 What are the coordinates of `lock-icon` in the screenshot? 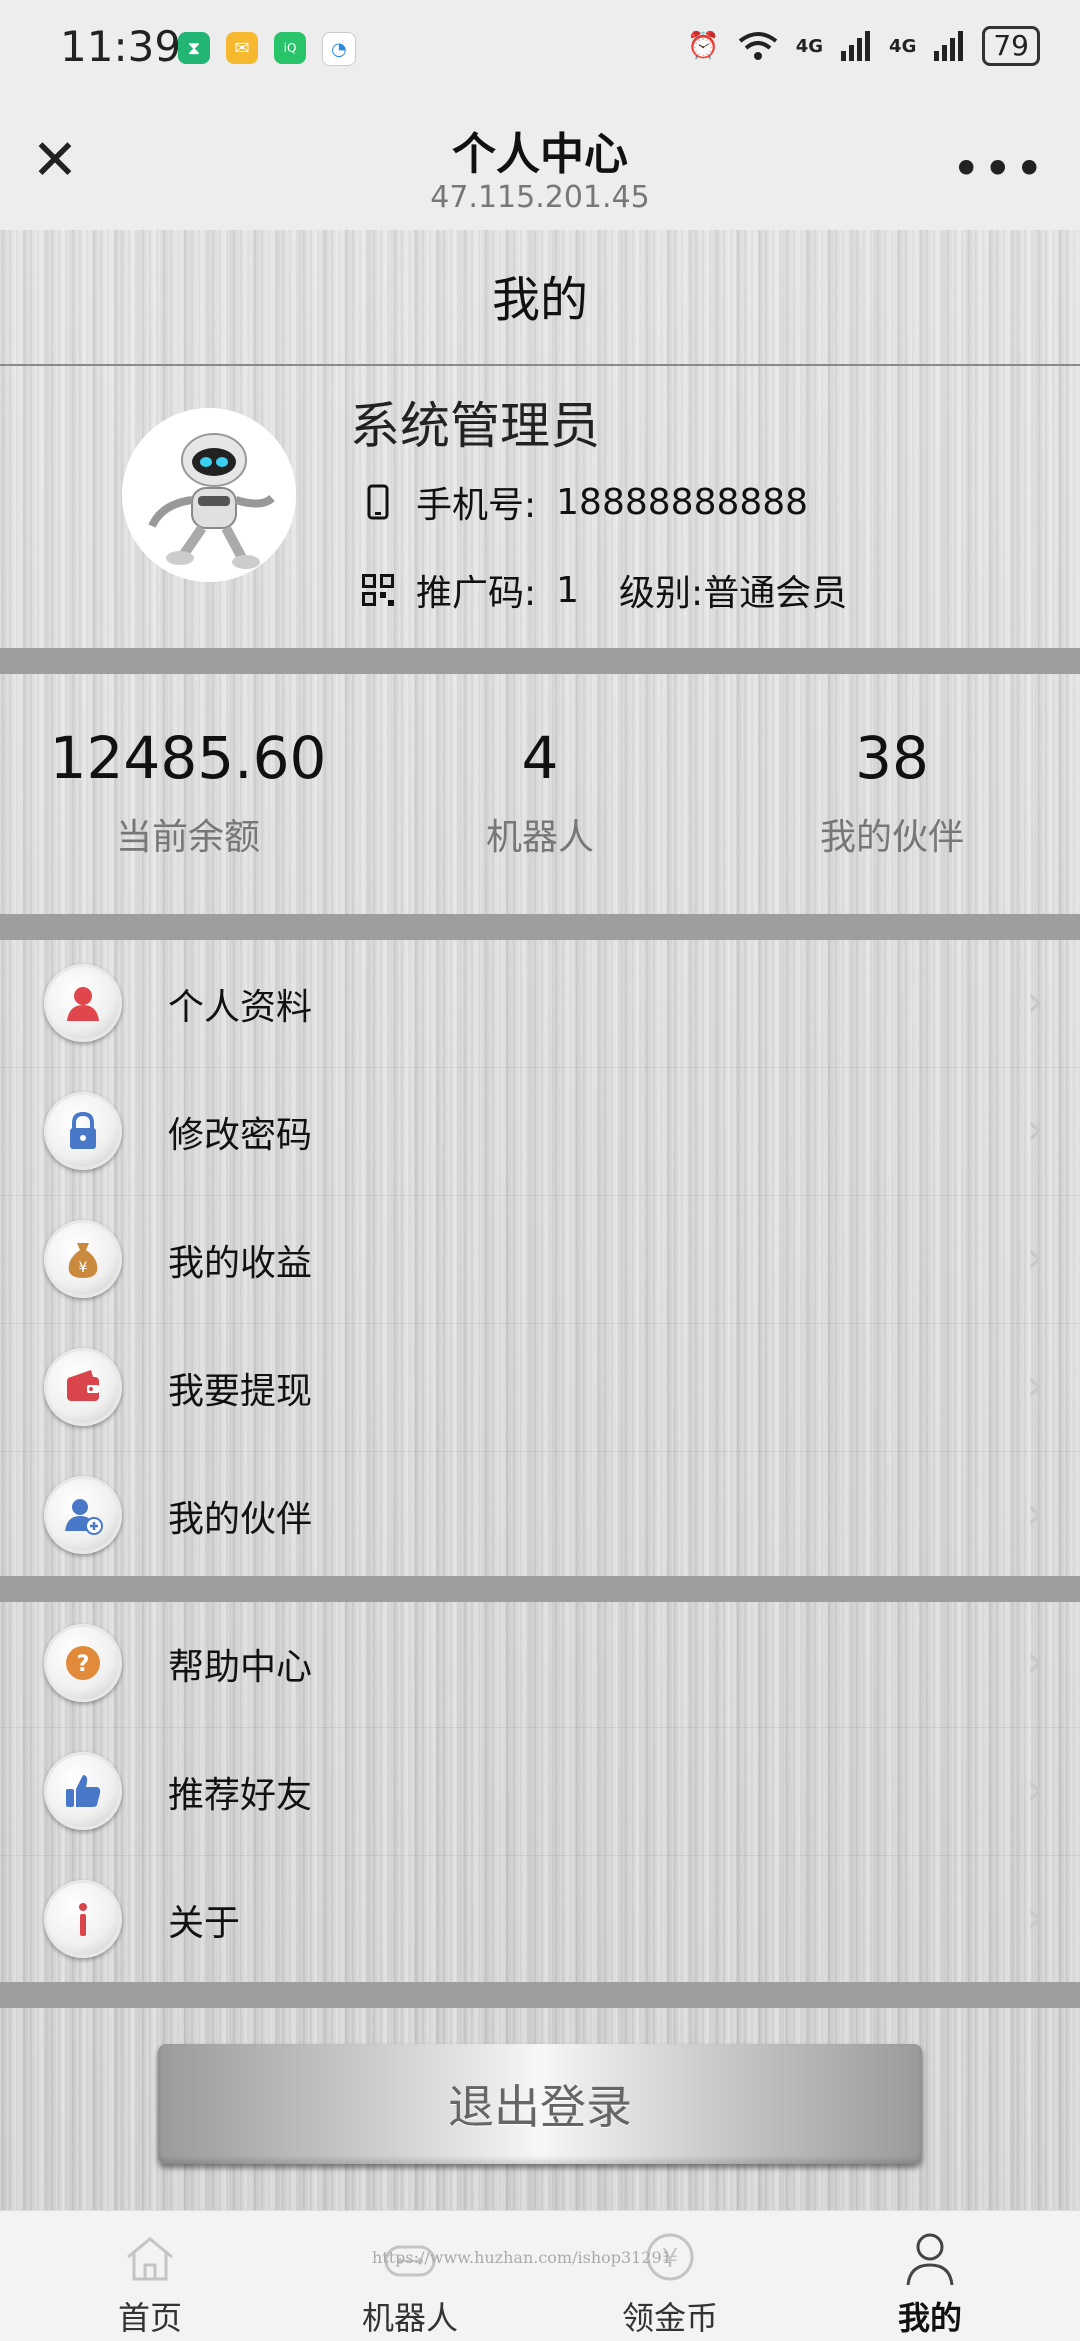 It's located at (83, 1131).